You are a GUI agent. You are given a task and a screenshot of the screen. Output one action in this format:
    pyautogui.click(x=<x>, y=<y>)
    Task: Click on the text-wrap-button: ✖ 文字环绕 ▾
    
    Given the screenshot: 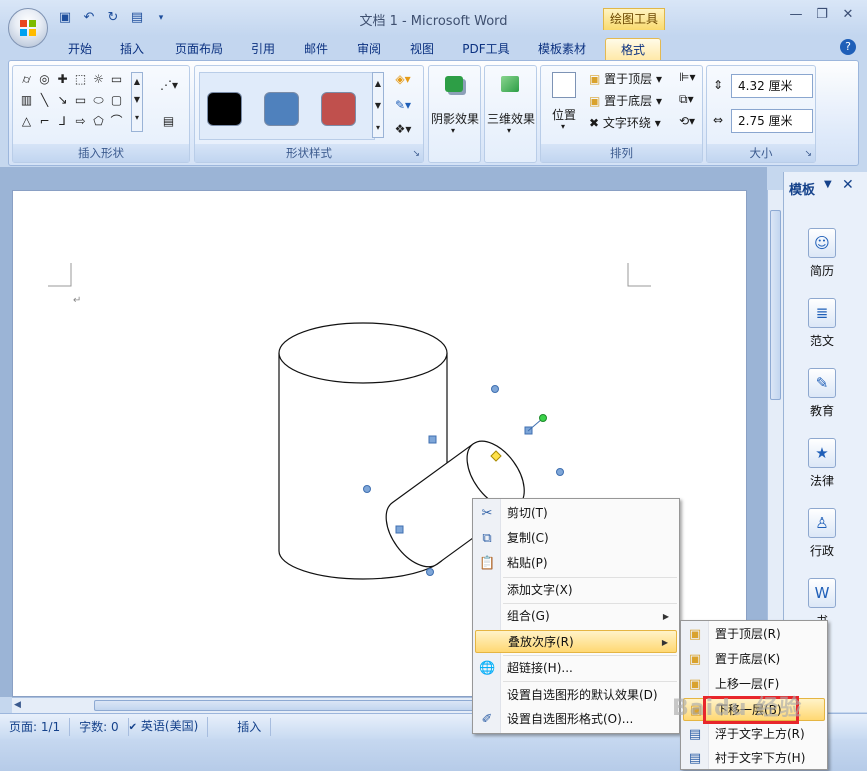 What is the action you would take?
    pyautogui.click(x=625, y=122)
    